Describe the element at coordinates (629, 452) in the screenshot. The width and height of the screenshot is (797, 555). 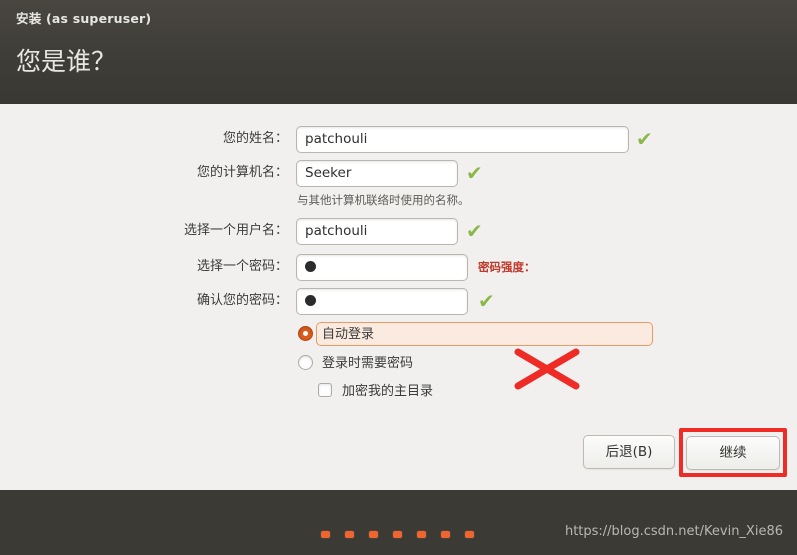
I see `back-button: 后退(B)` at that location.